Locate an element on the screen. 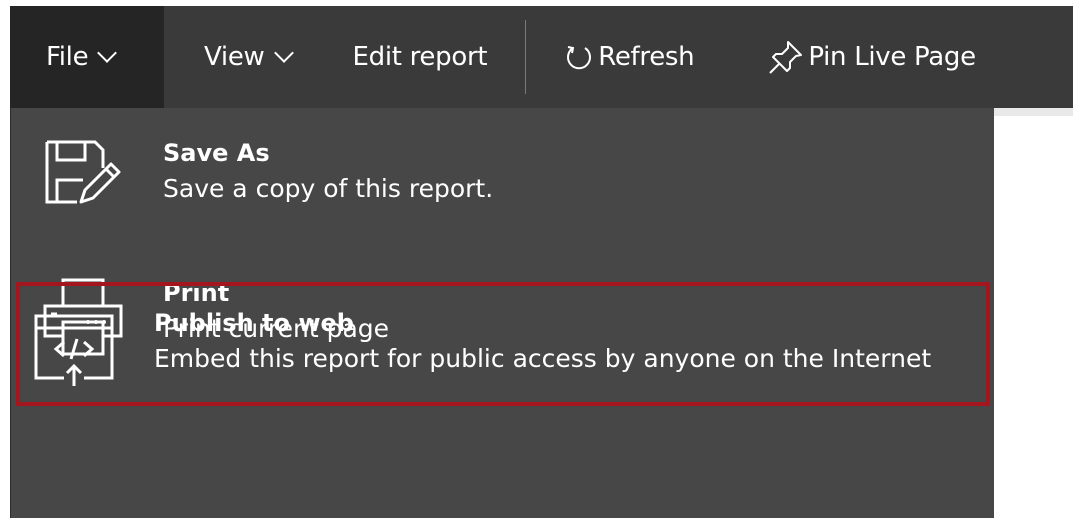 The height and width of the screenshot is (518, 1073). save-as-description: Save a copy of this report. is located at coordinates (328, 188).